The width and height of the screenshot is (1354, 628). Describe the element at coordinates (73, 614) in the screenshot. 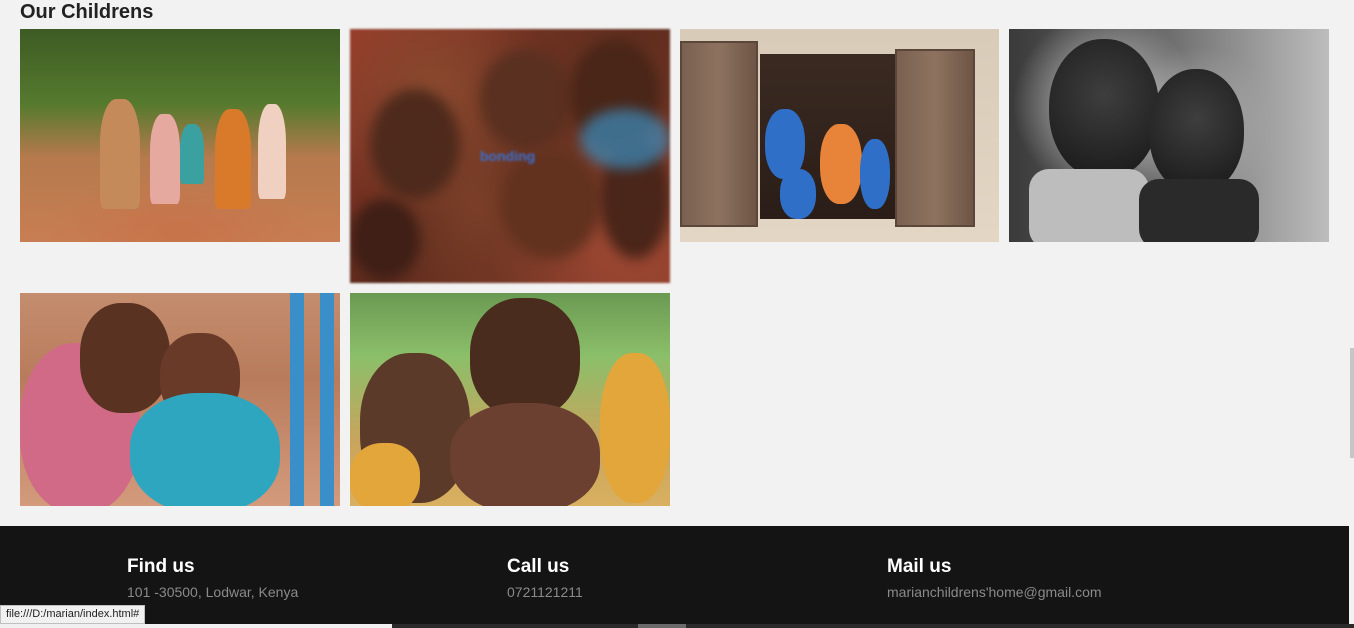

I see `browser-status-url: file:///D:/marian/index.html#` at that location.